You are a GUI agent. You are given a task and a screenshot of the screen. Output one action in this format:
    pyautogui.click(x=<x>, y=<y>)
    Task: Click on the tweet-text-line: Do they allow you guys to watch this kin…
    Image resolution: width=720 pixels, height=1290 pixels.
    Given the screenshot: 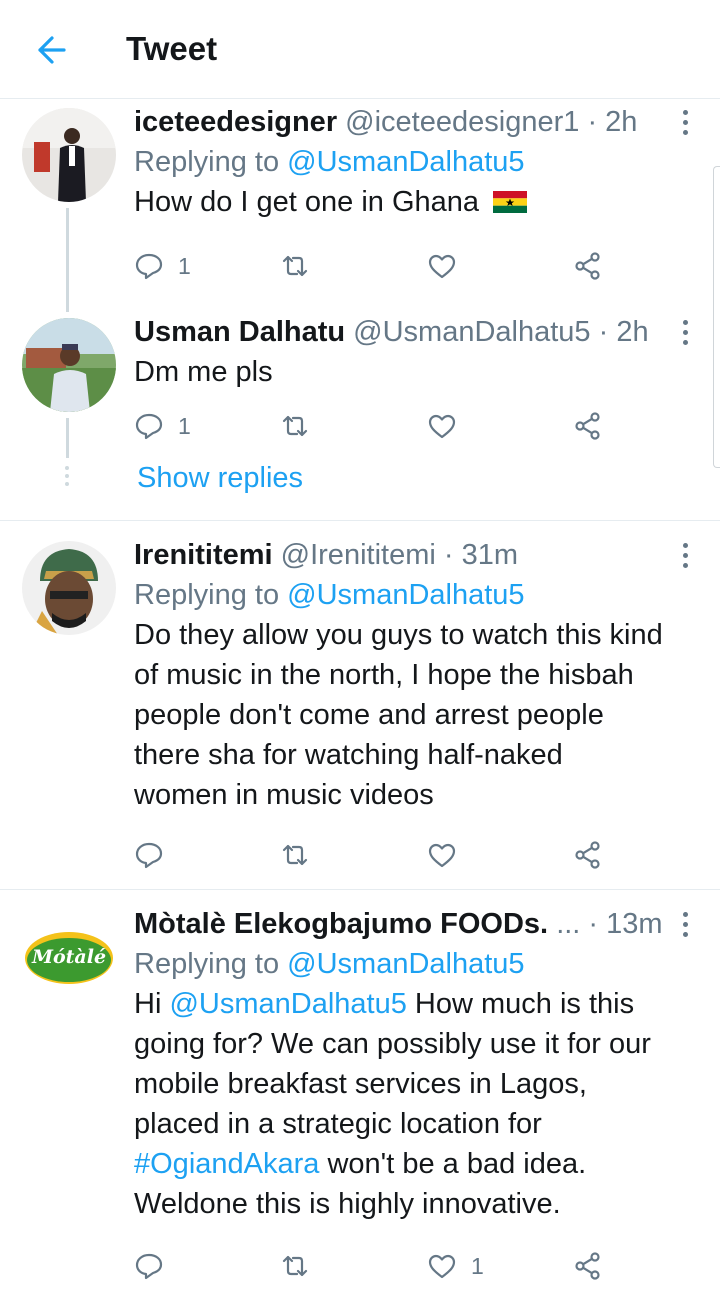 What is the action you would take?
    pyautogui.click(x=398, y=635)
    